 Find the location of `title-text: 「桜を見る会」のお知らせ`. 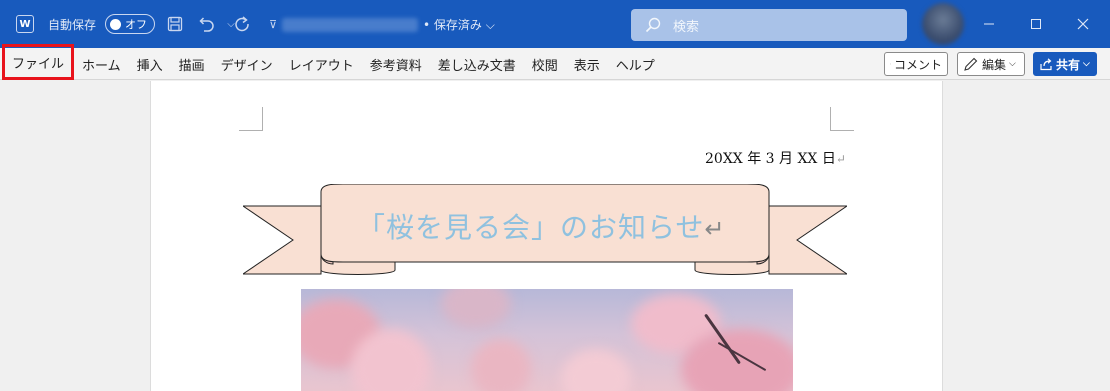

title-text: 「桜を見る会」のお知らせ is located at coordinates (531, 227).